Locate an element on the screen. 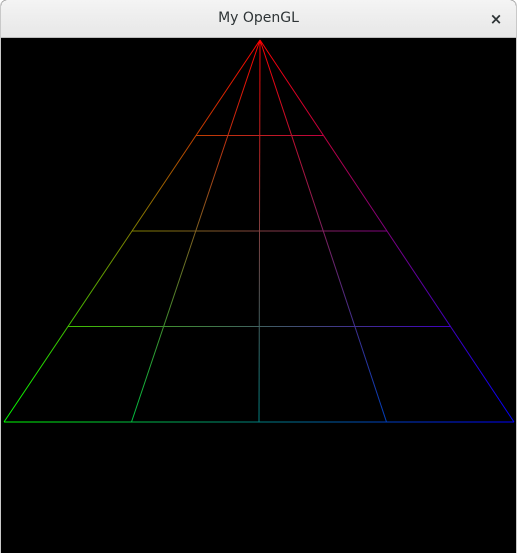 This screenshot has height=553, width=518. title-bar: My OpenGL × is located at coordinates (258, 19).